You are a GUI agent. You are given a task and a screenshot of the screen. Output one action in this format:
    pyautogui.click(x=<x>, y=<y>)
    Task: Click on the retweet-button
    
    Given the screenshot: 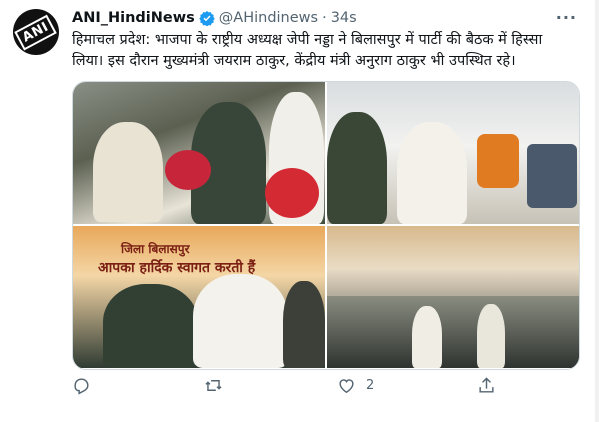 What is the action you would take?
    pyautogui.click(x=218, y=385)
    